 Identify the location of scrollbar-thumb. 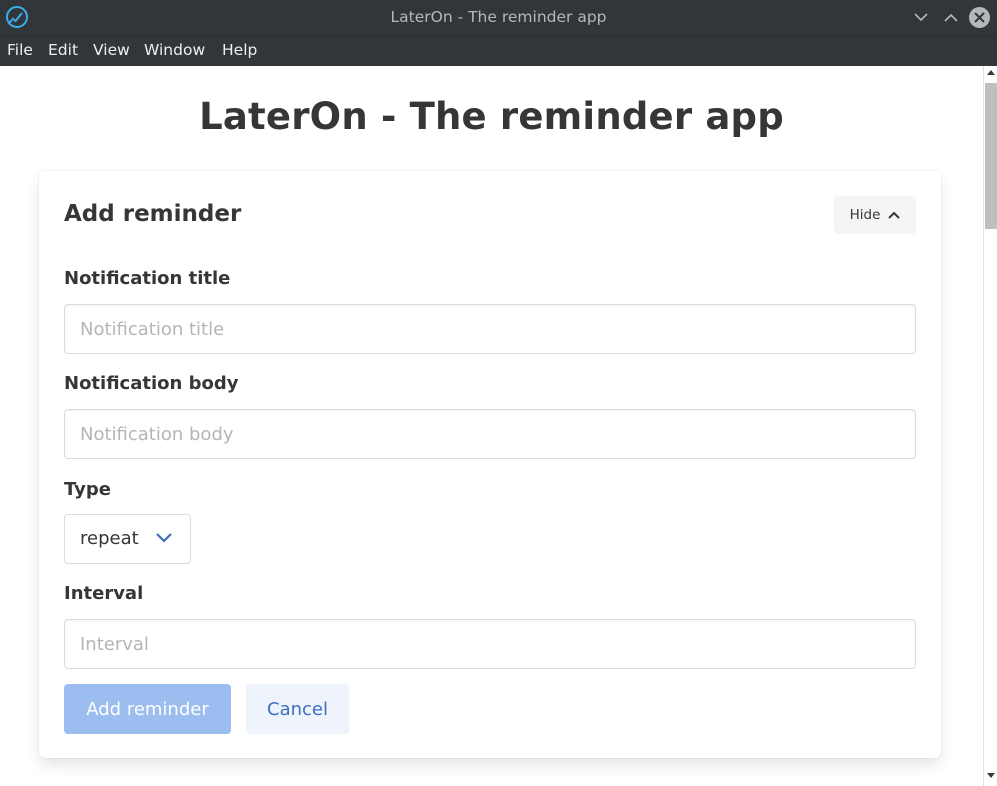
(991, 156).